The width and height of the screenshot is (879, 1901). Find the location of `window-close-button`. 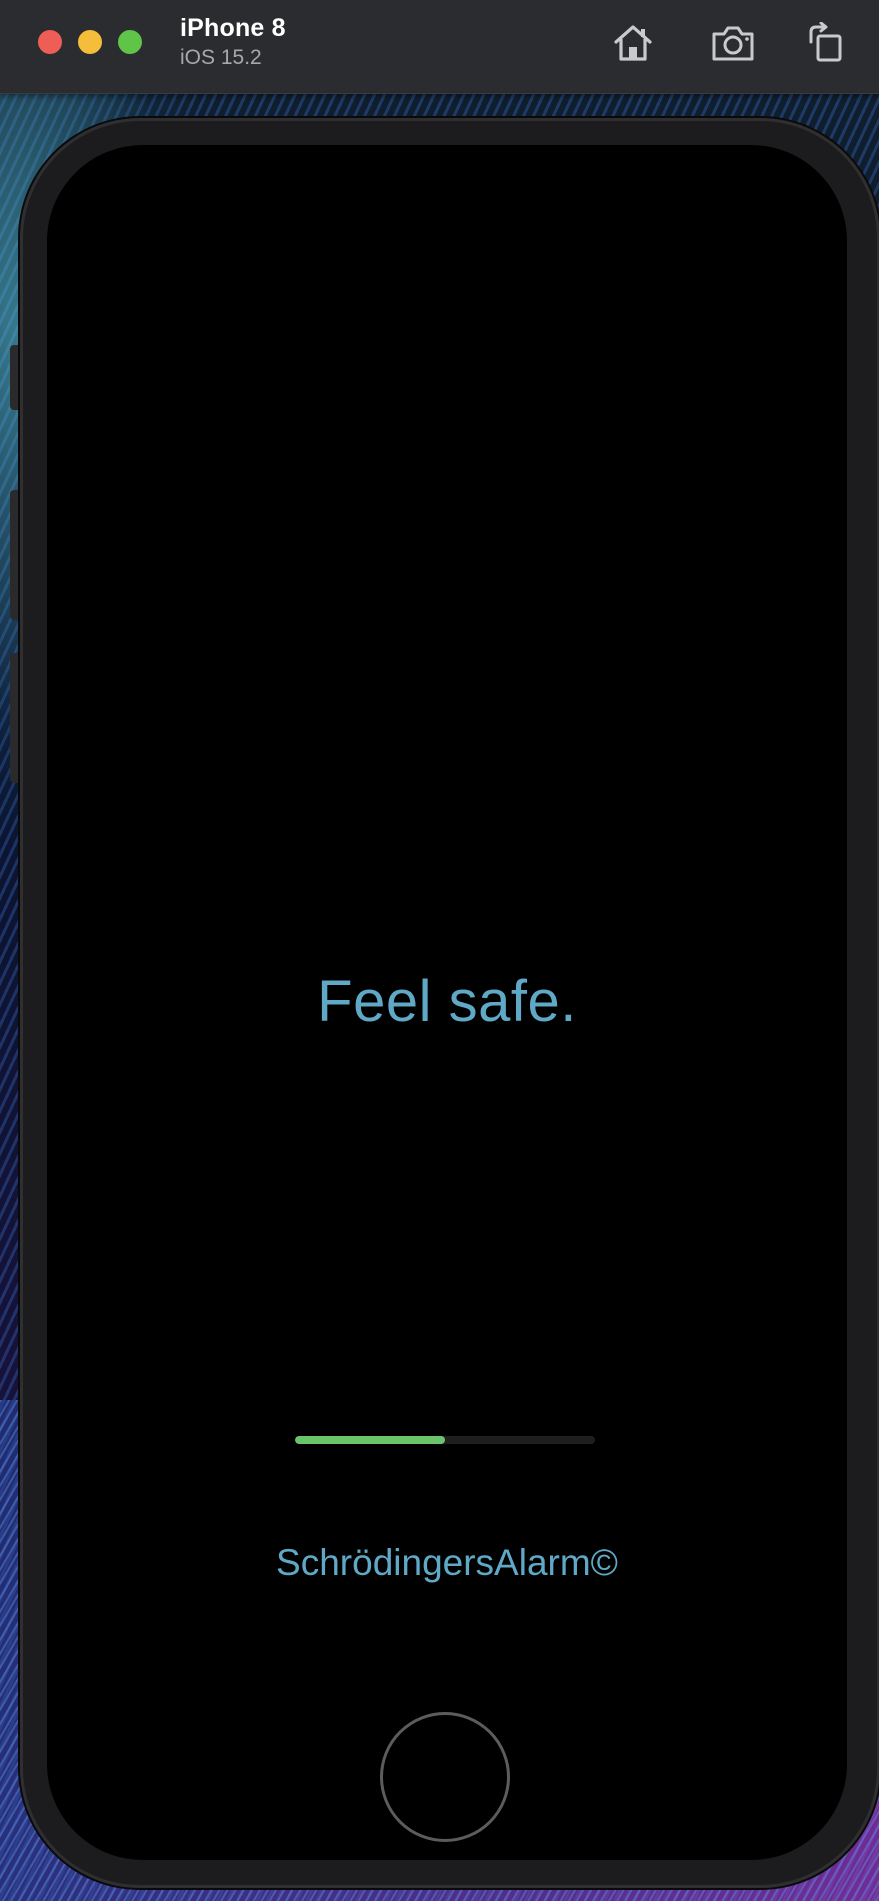

window-close-button is located at coordinates (50, 42).